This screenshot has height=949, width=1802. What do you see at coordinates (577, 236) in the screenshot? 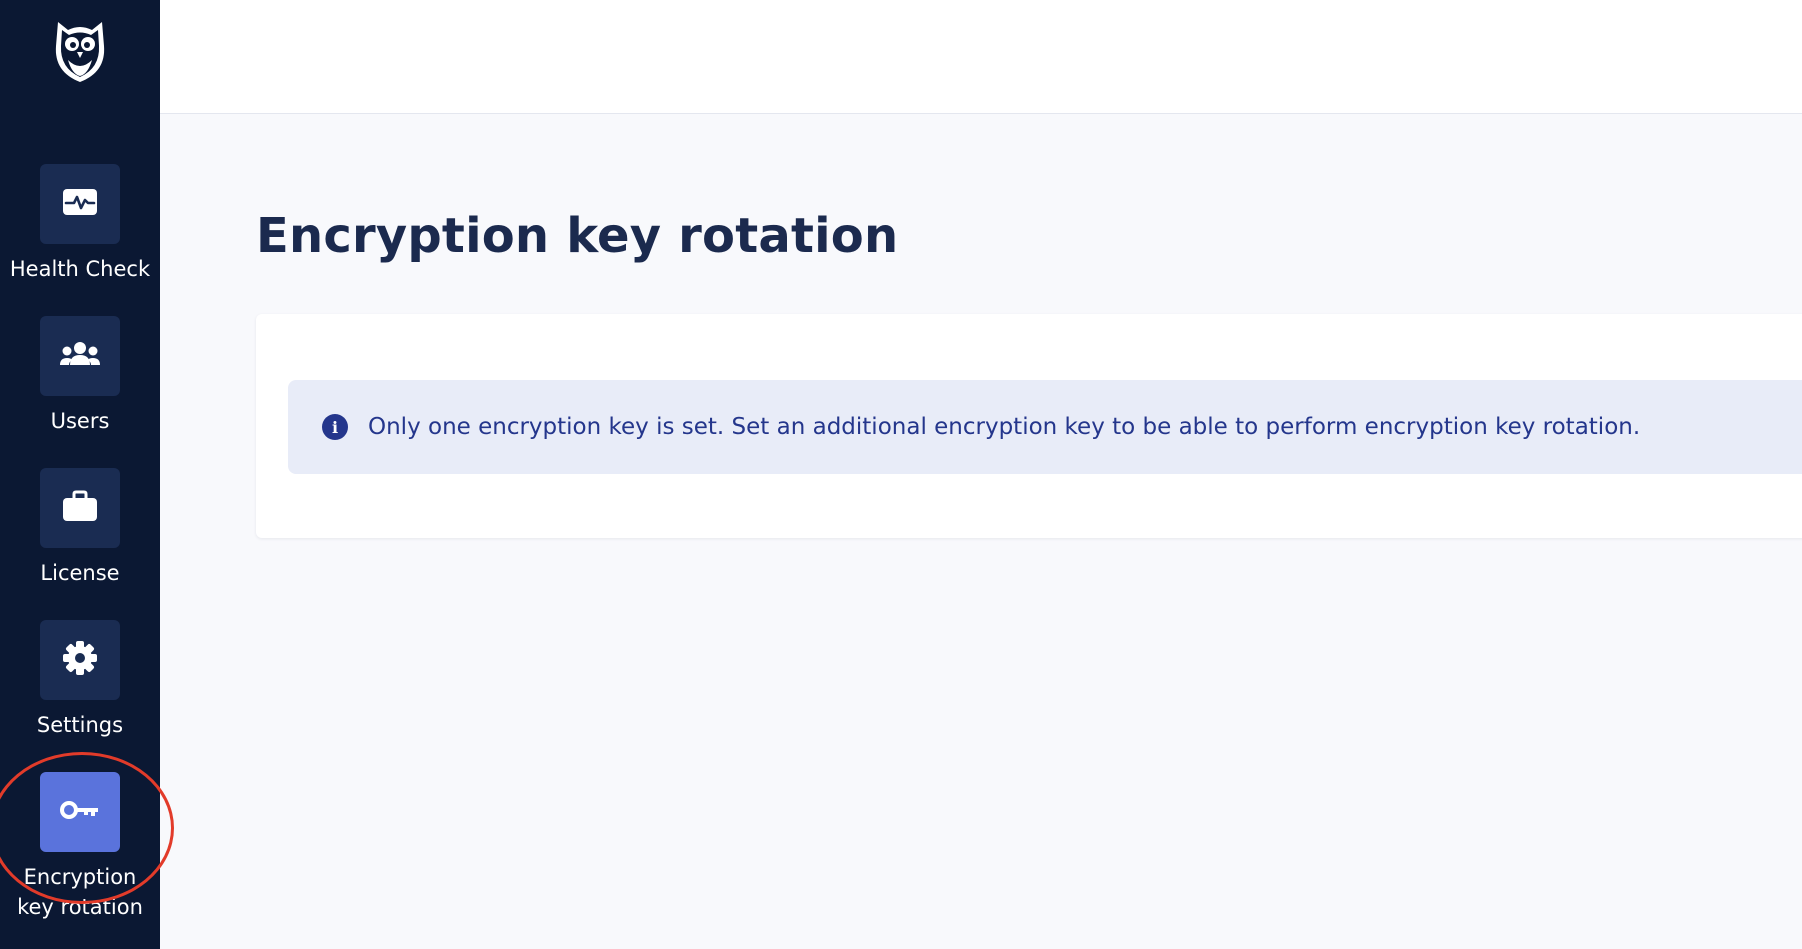
I see `page-title: Encryption key rotation` at bounding box center [577, 236].